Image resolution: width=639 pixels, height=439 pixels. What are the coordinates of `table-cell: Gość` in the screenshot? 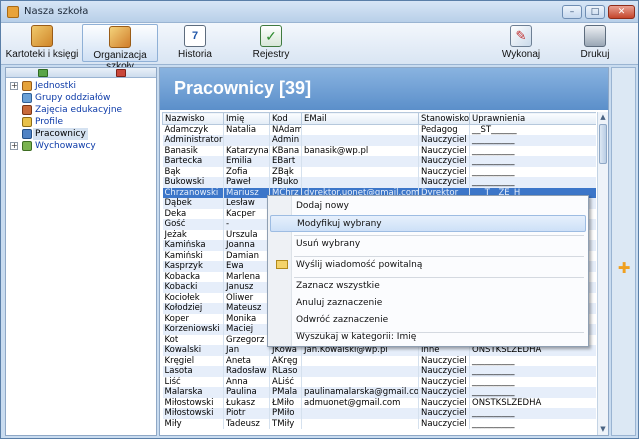 It's located at (193, 224).